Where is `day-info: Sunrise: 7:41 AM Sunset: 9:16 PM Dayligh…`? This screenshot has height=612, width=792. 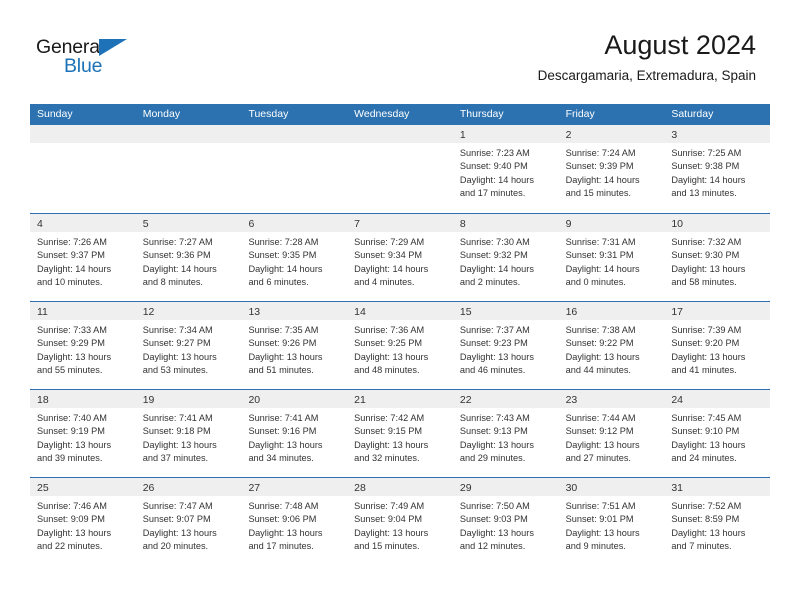
day-info: Sunrise: 7:41 AM Sunset: 9:16 PM Dayligh… is located at coordinates (294, 436).